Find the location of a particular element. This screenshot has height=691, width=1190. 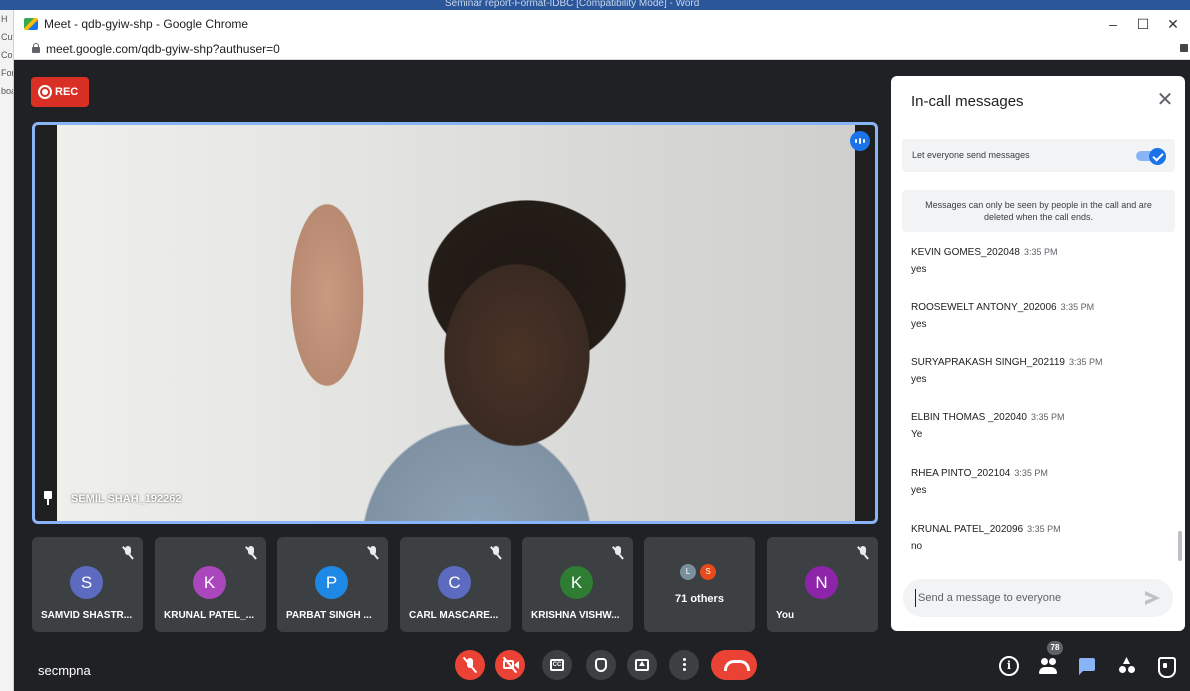

mic-toggle-button is located at coordinates (470, 665).